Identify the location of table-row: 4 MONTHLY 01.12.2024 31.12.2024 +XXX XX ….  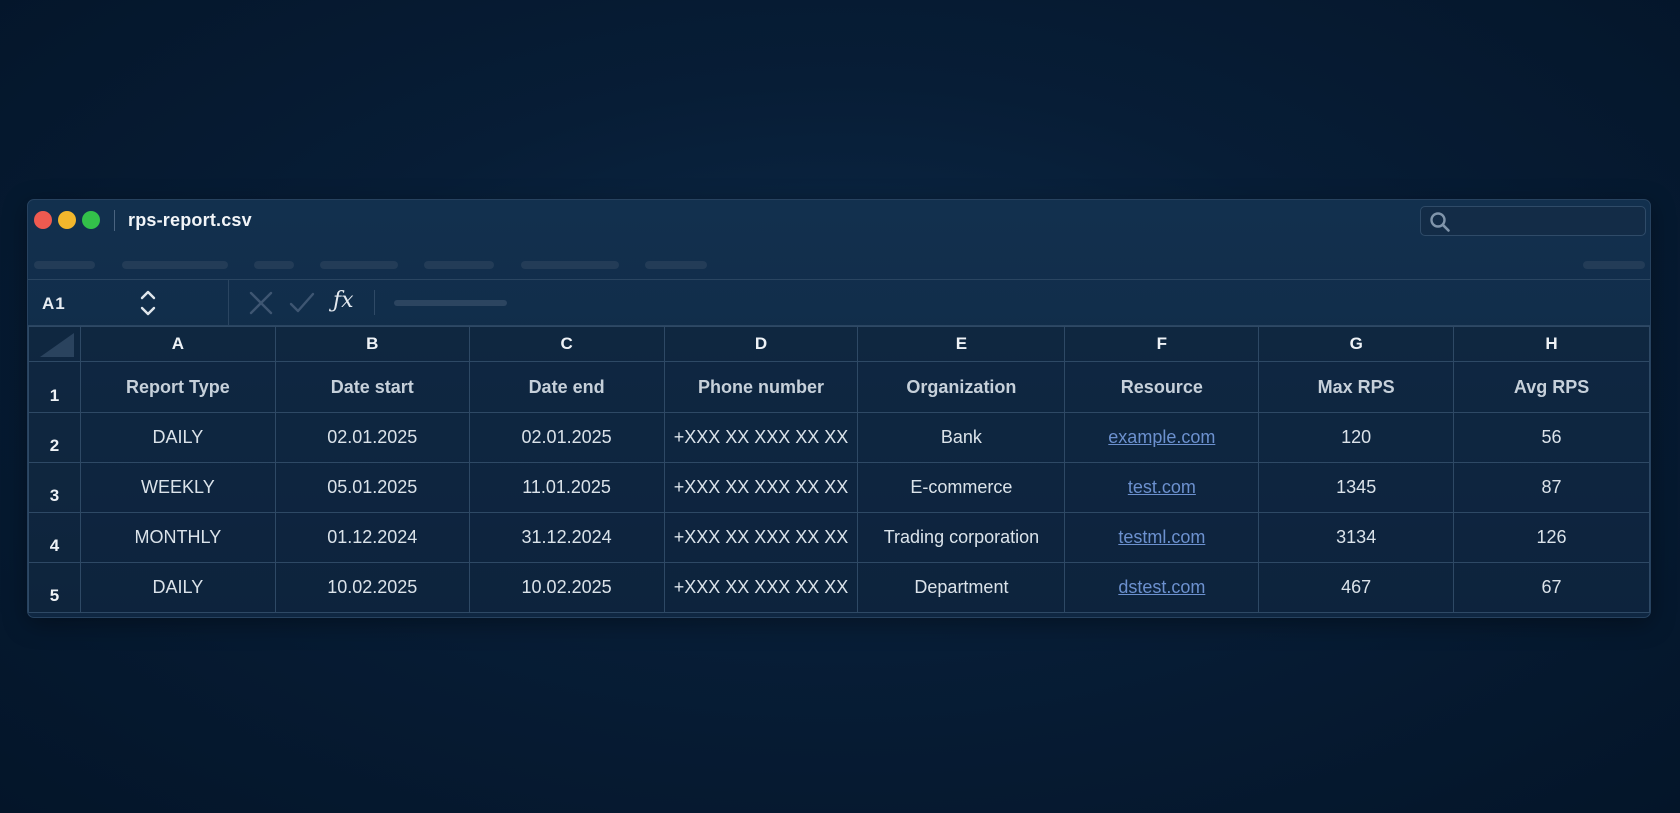
(839, 537).